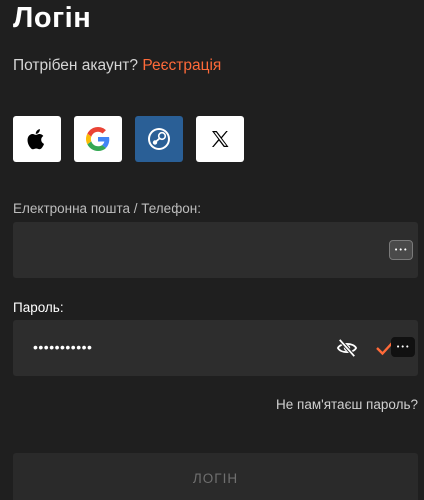 The image size is (424, 500). I want to click on login-button: ЛОГІН, so click(215, 476).